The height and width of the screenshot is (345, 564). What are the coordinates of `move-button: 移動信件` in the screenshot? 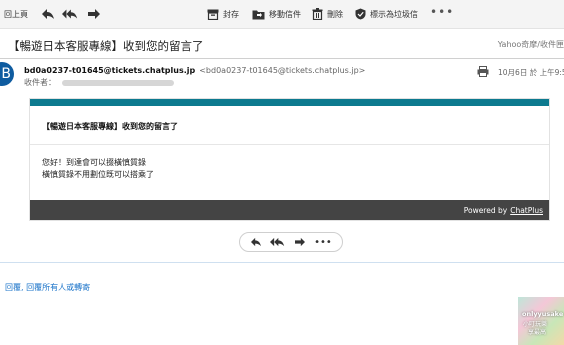 It's located at (276, 14).